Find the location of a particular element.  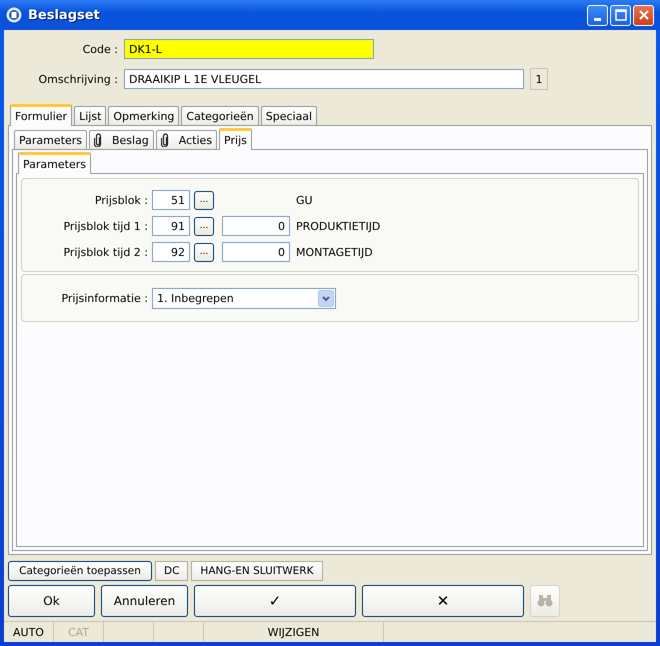

tab: Opmerking is located at coordinates (144, 115).